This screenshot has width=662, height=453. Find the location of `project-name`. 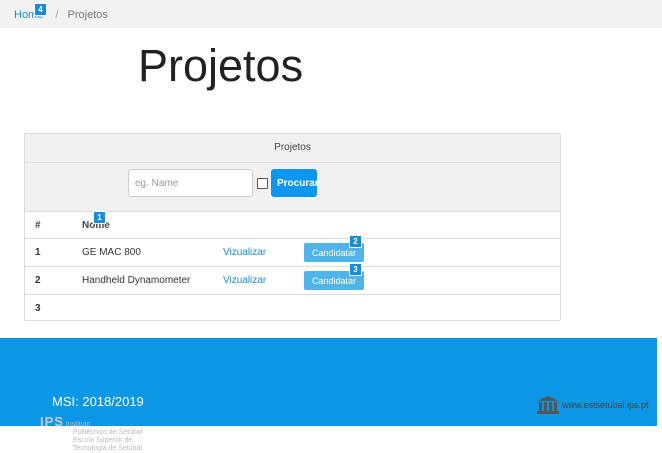

project-name is located at coordinates (152, 309).